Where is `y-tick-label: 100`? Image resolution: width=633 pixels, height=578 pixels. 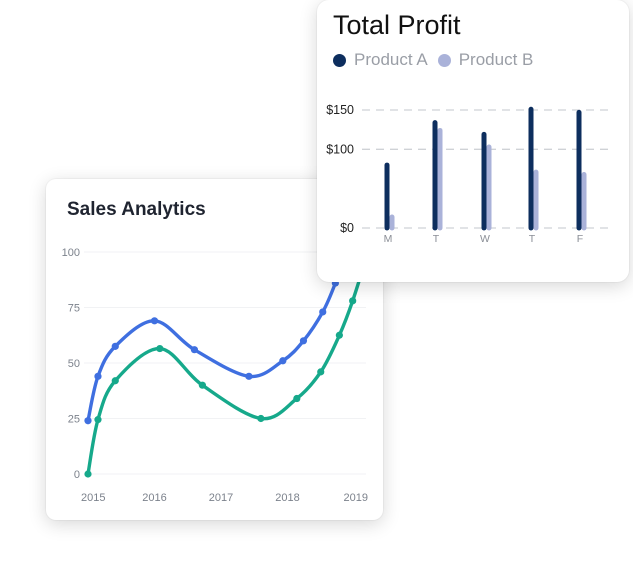
y-tick-label: 100 is located at coordinates (71, 253).